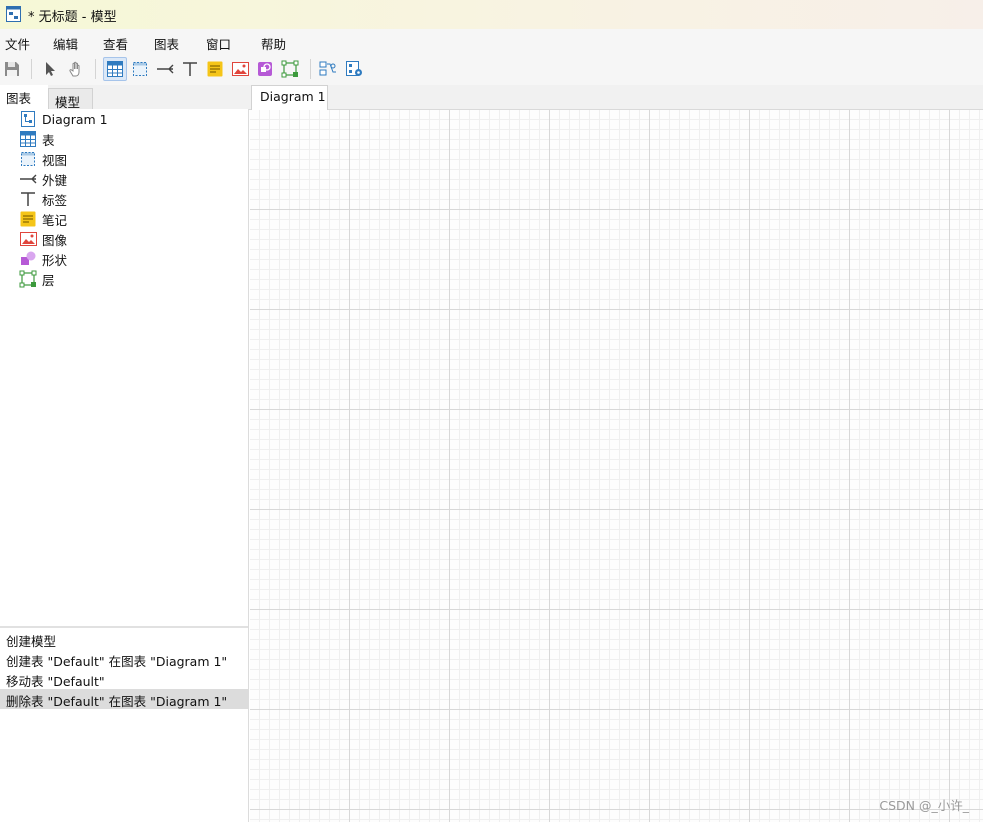  I want to click on history-item: 创建模型, so click(124, 639).